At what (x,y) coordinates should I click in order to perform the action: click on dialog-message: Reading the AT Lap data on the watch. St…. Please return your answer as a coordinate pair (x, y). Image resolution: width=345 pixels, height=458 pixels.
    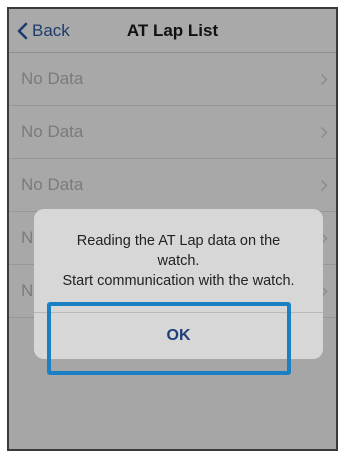
    Looking at the image, I should click on (178, 261).